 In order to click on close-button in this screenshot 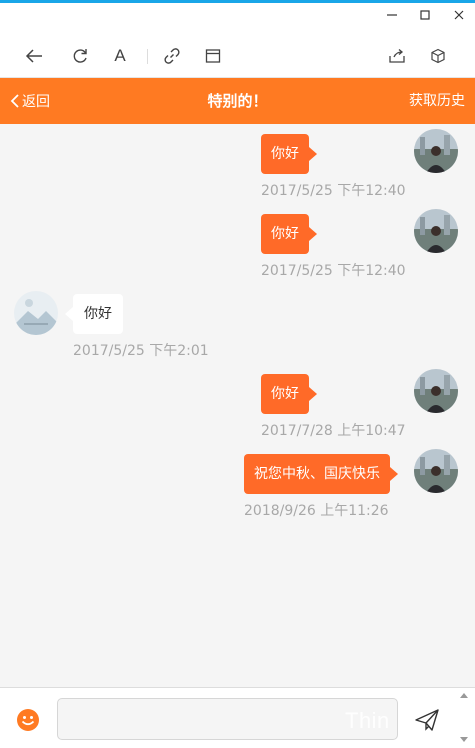, I will do `click(459, 17)`.